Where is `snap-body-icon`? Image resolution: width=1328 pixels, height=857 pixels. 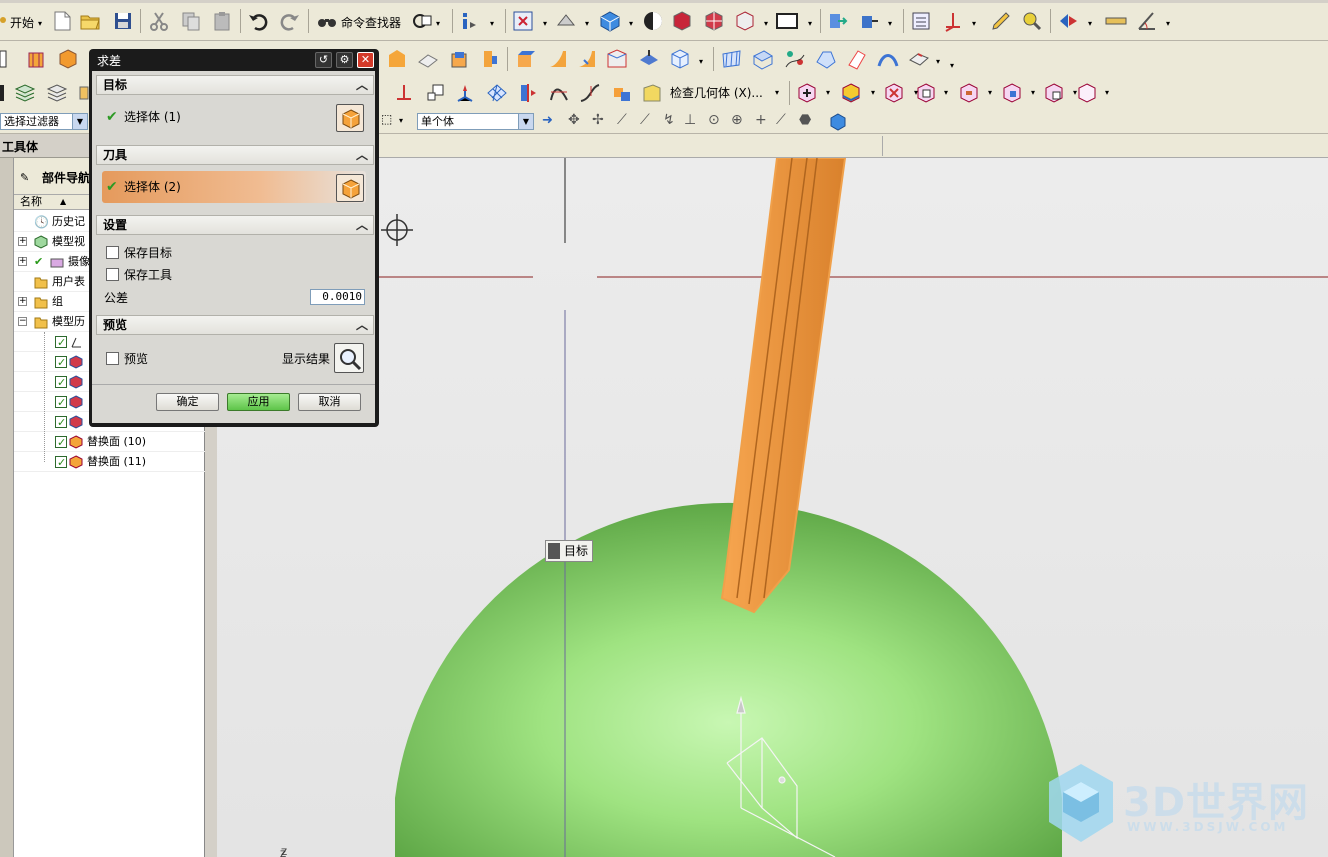 snap-body-icon is located at coordinates (838, 122).